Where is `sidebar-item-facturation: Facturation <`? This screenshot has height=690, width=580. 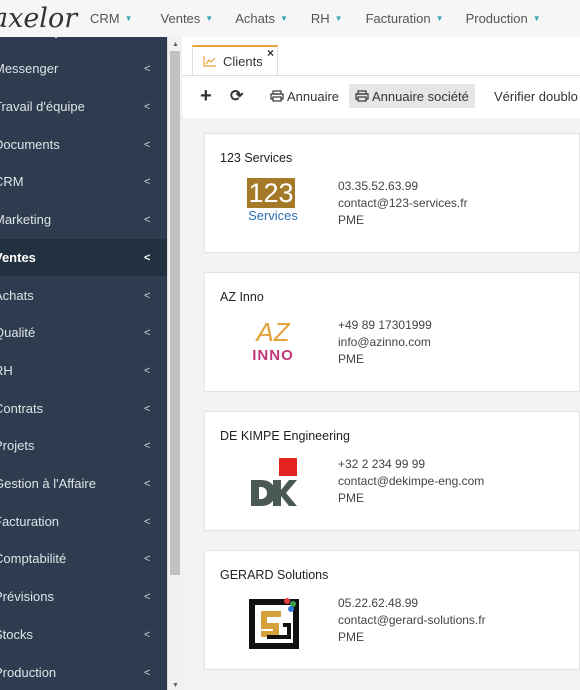
sidebar-item-facturation: Facturation < is located at coordinates (83, 521).